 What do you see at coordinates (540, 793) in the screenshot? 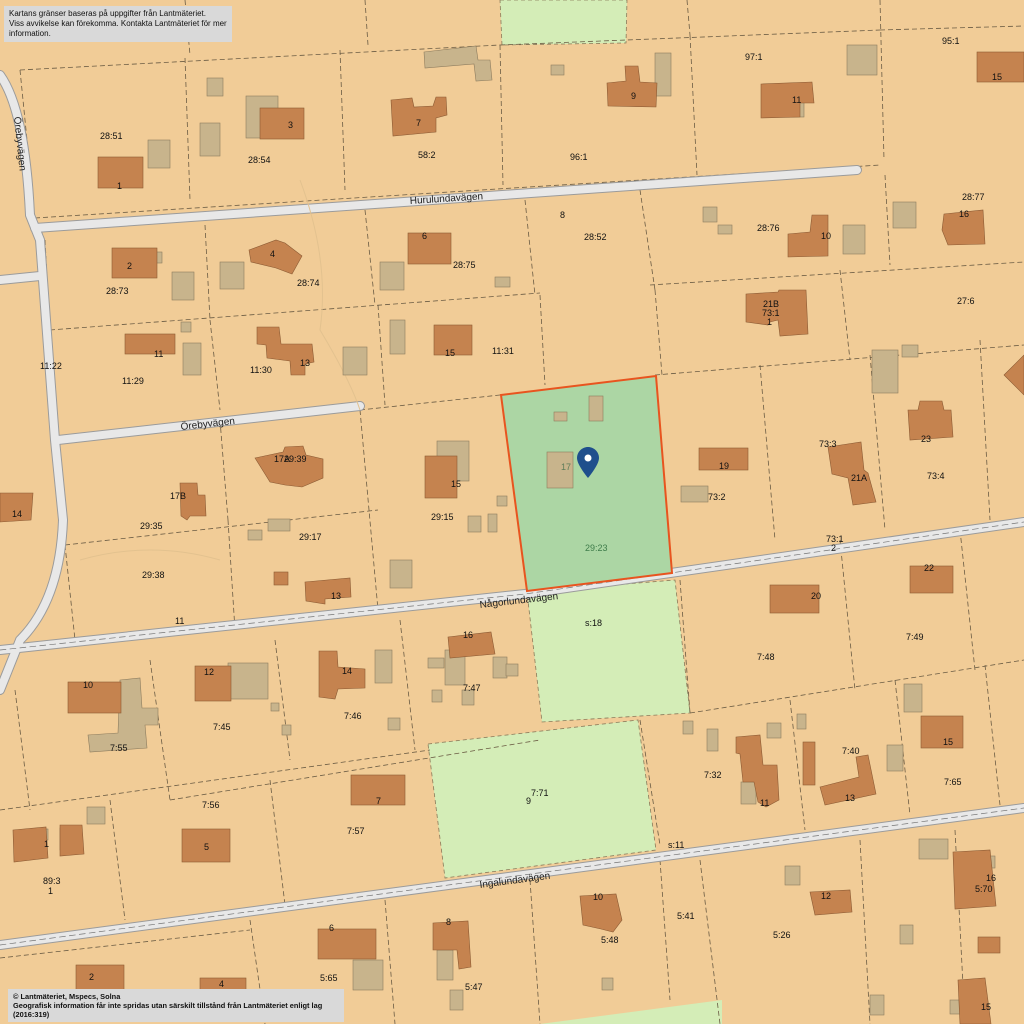
I see `parcel-label: 7:71` at bounding box center [540, 793].